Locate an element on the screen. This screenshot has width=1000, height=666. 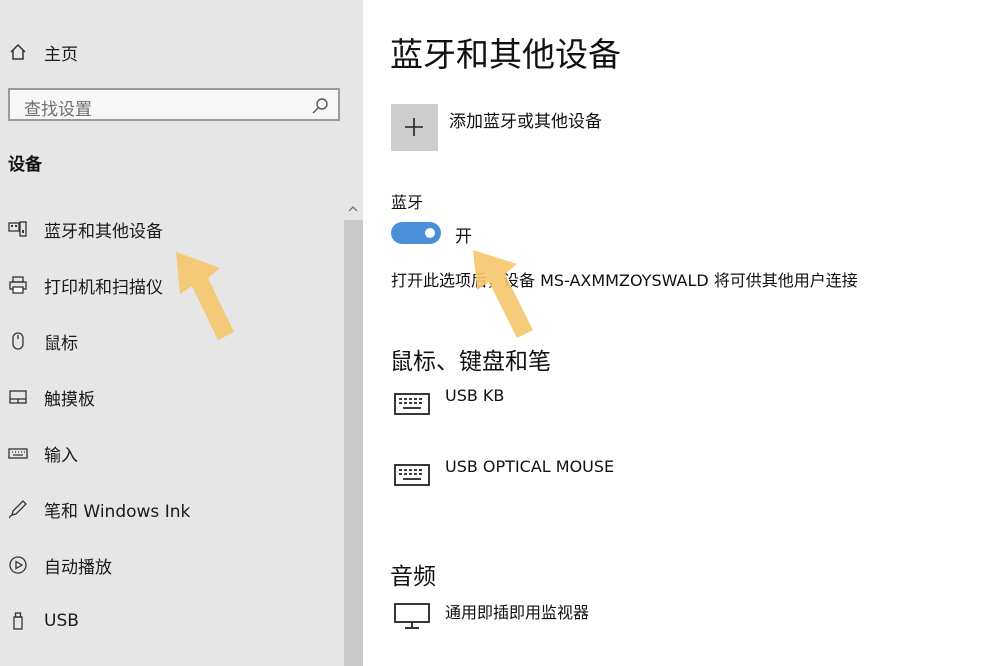
device-name: USB KB is located at coordinates (474, 395).